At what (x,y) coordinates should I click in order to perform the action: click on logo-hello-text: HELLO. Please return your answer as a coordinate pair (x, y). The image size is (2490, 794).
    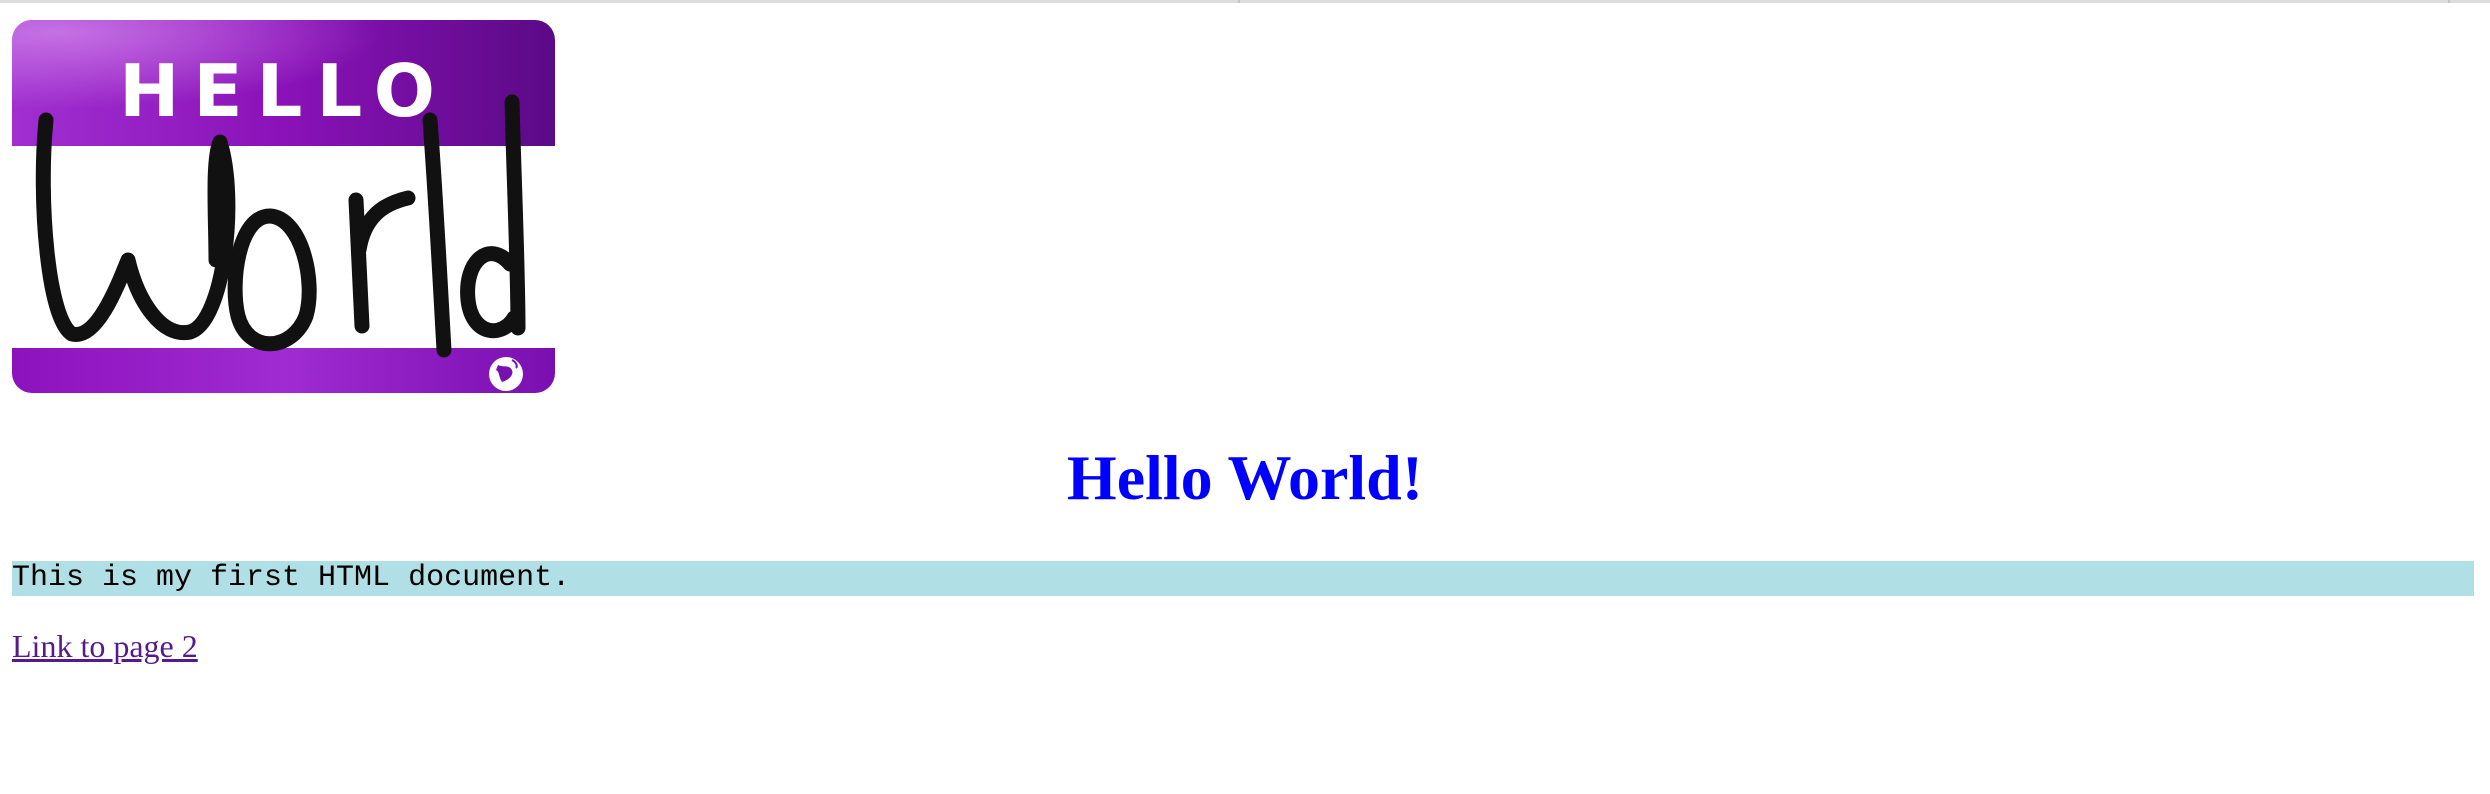
    Looking at the image, I should click on (284, 91).